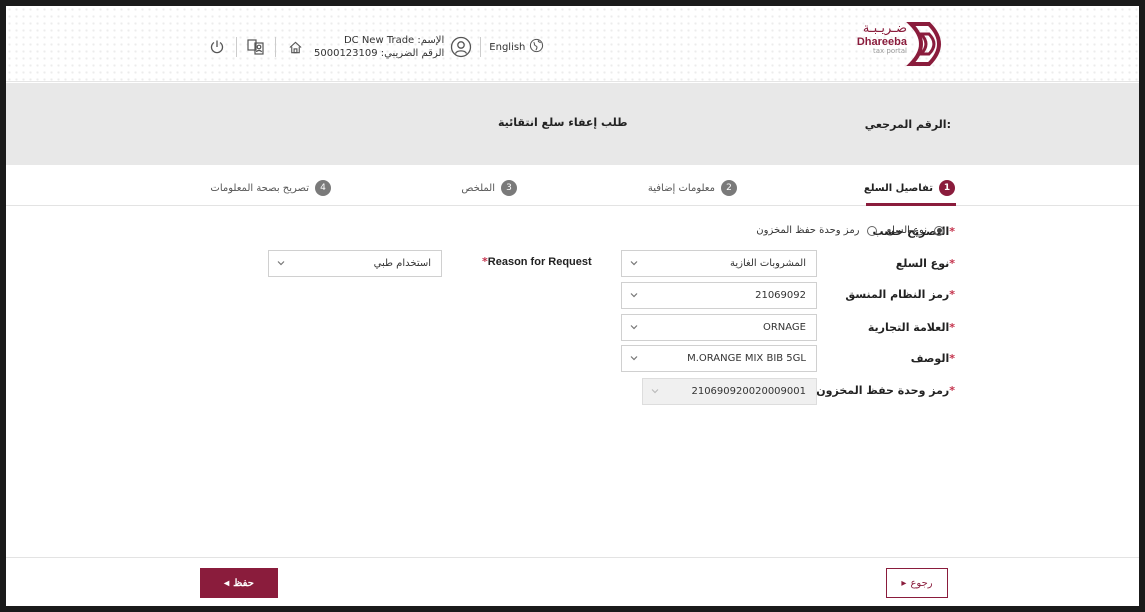 The image size is (1145, 612). Describe the element at coordinates (719, 327) in the screenshot. I see `brand-select: ORNAGE` at that location.